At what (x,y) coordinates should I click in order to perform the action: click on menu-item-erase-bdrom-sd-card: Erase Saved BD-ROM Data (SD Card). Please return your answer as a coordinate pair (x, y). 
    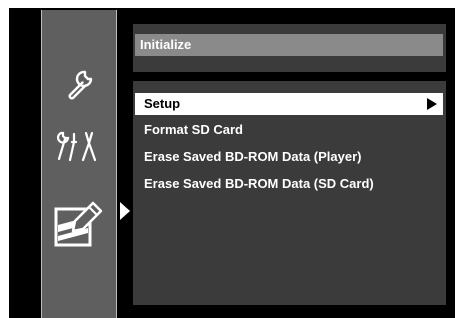
    Looking at the image, I should click on (289, 184).